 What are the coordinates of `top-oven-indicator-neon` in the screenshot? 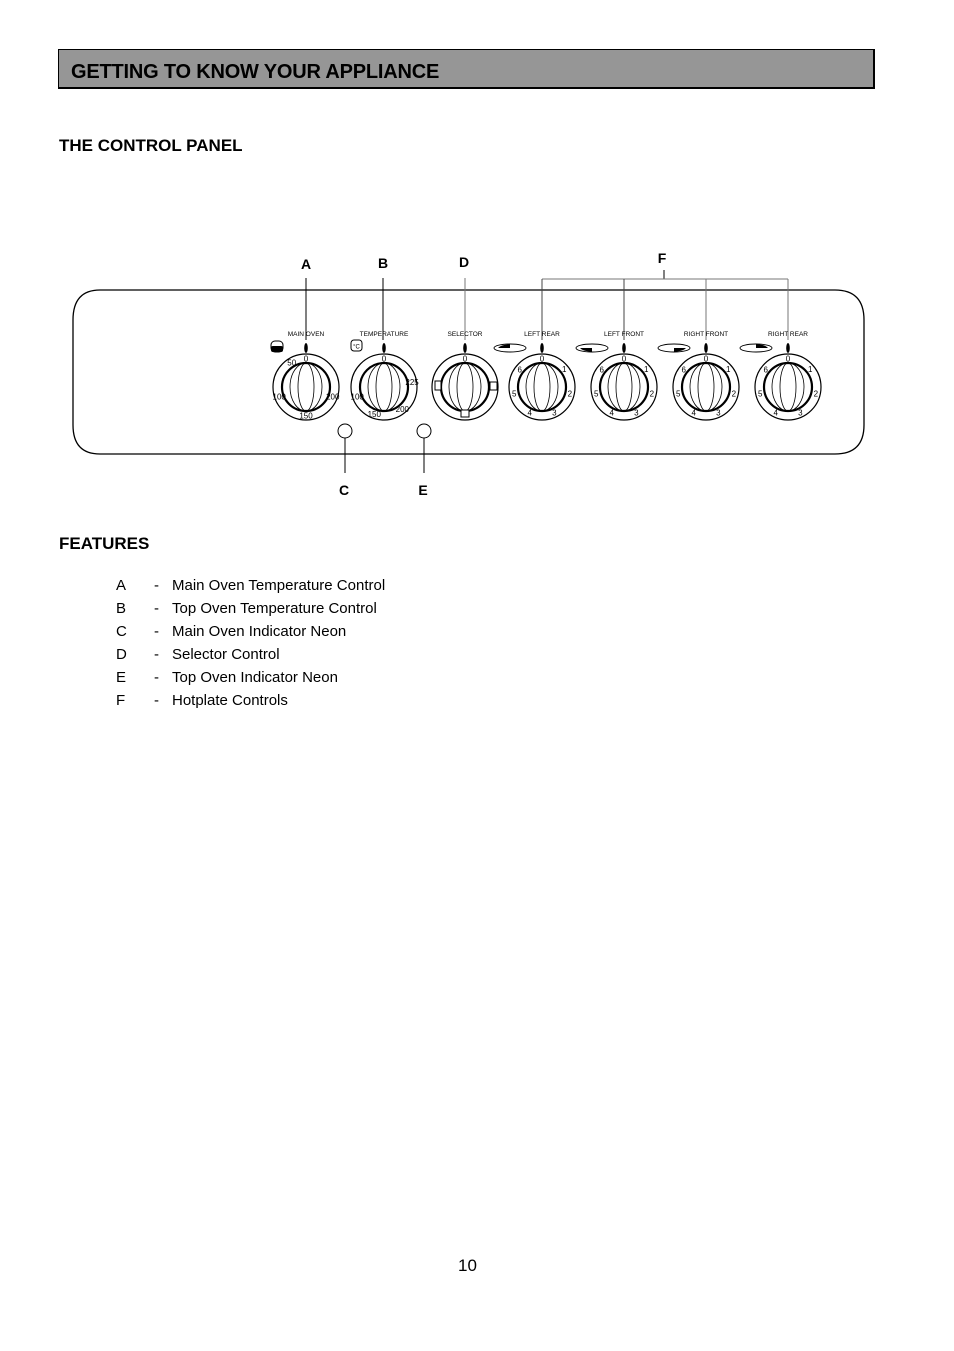 It's located at (424, 431).